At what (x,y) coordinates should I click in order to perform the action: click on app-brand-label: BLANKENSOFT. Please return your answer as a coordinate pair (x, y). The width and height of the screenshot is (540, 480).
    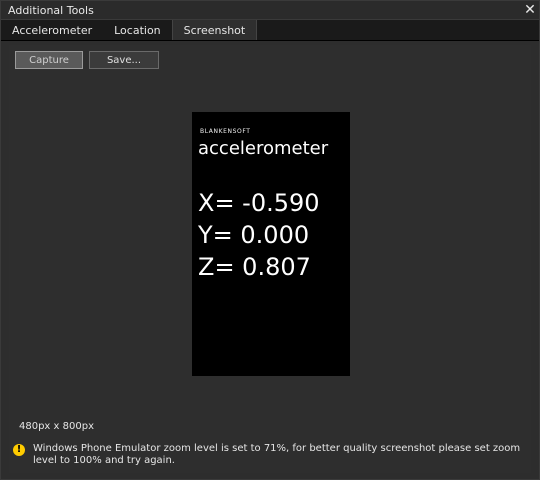
    Looking at the image, I should click on (225, 131).